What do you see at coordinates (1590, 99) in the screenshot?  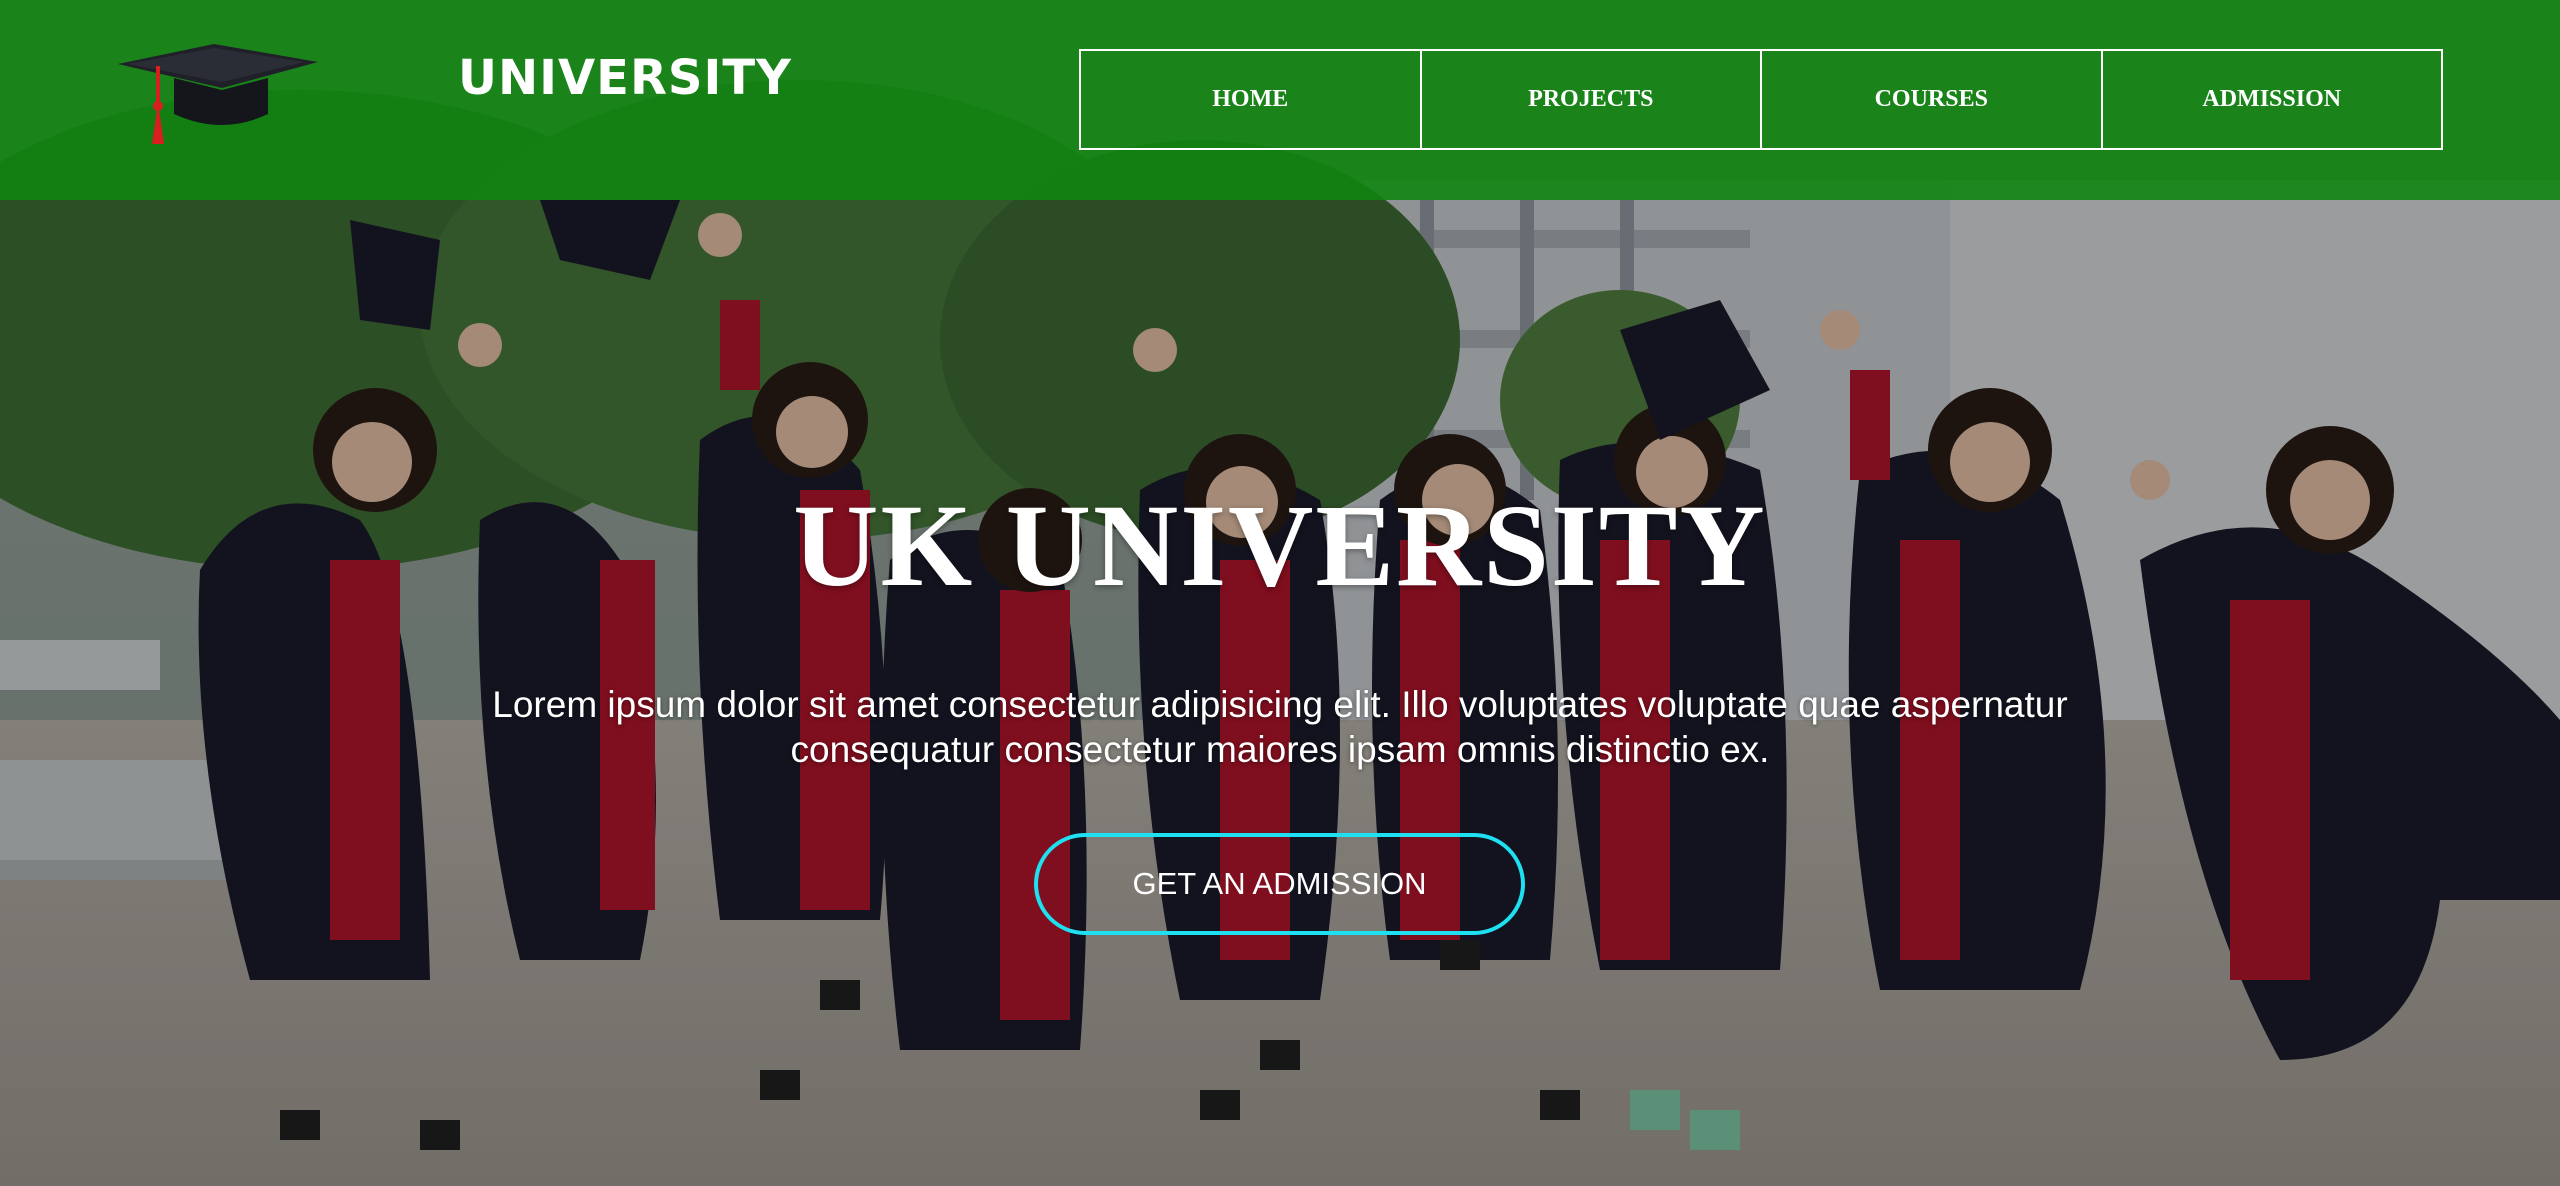 I see `nav-projects: PROJECTS` at bounding box center [1590, 99].